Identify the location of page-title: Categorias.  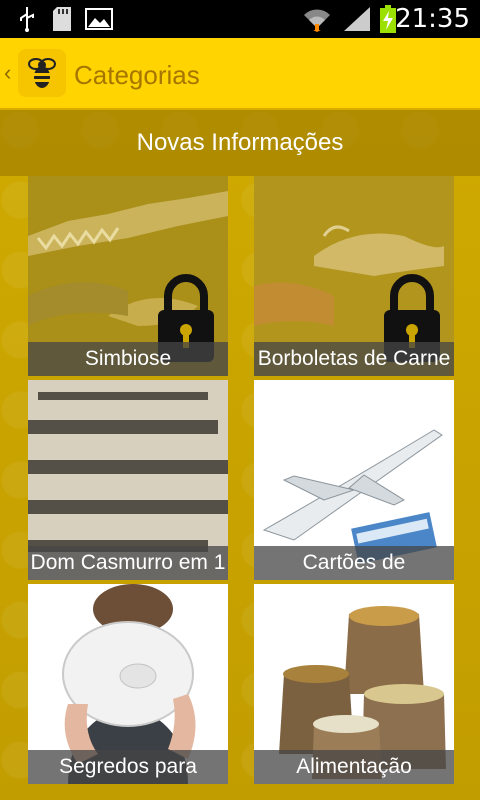
(137, 75).